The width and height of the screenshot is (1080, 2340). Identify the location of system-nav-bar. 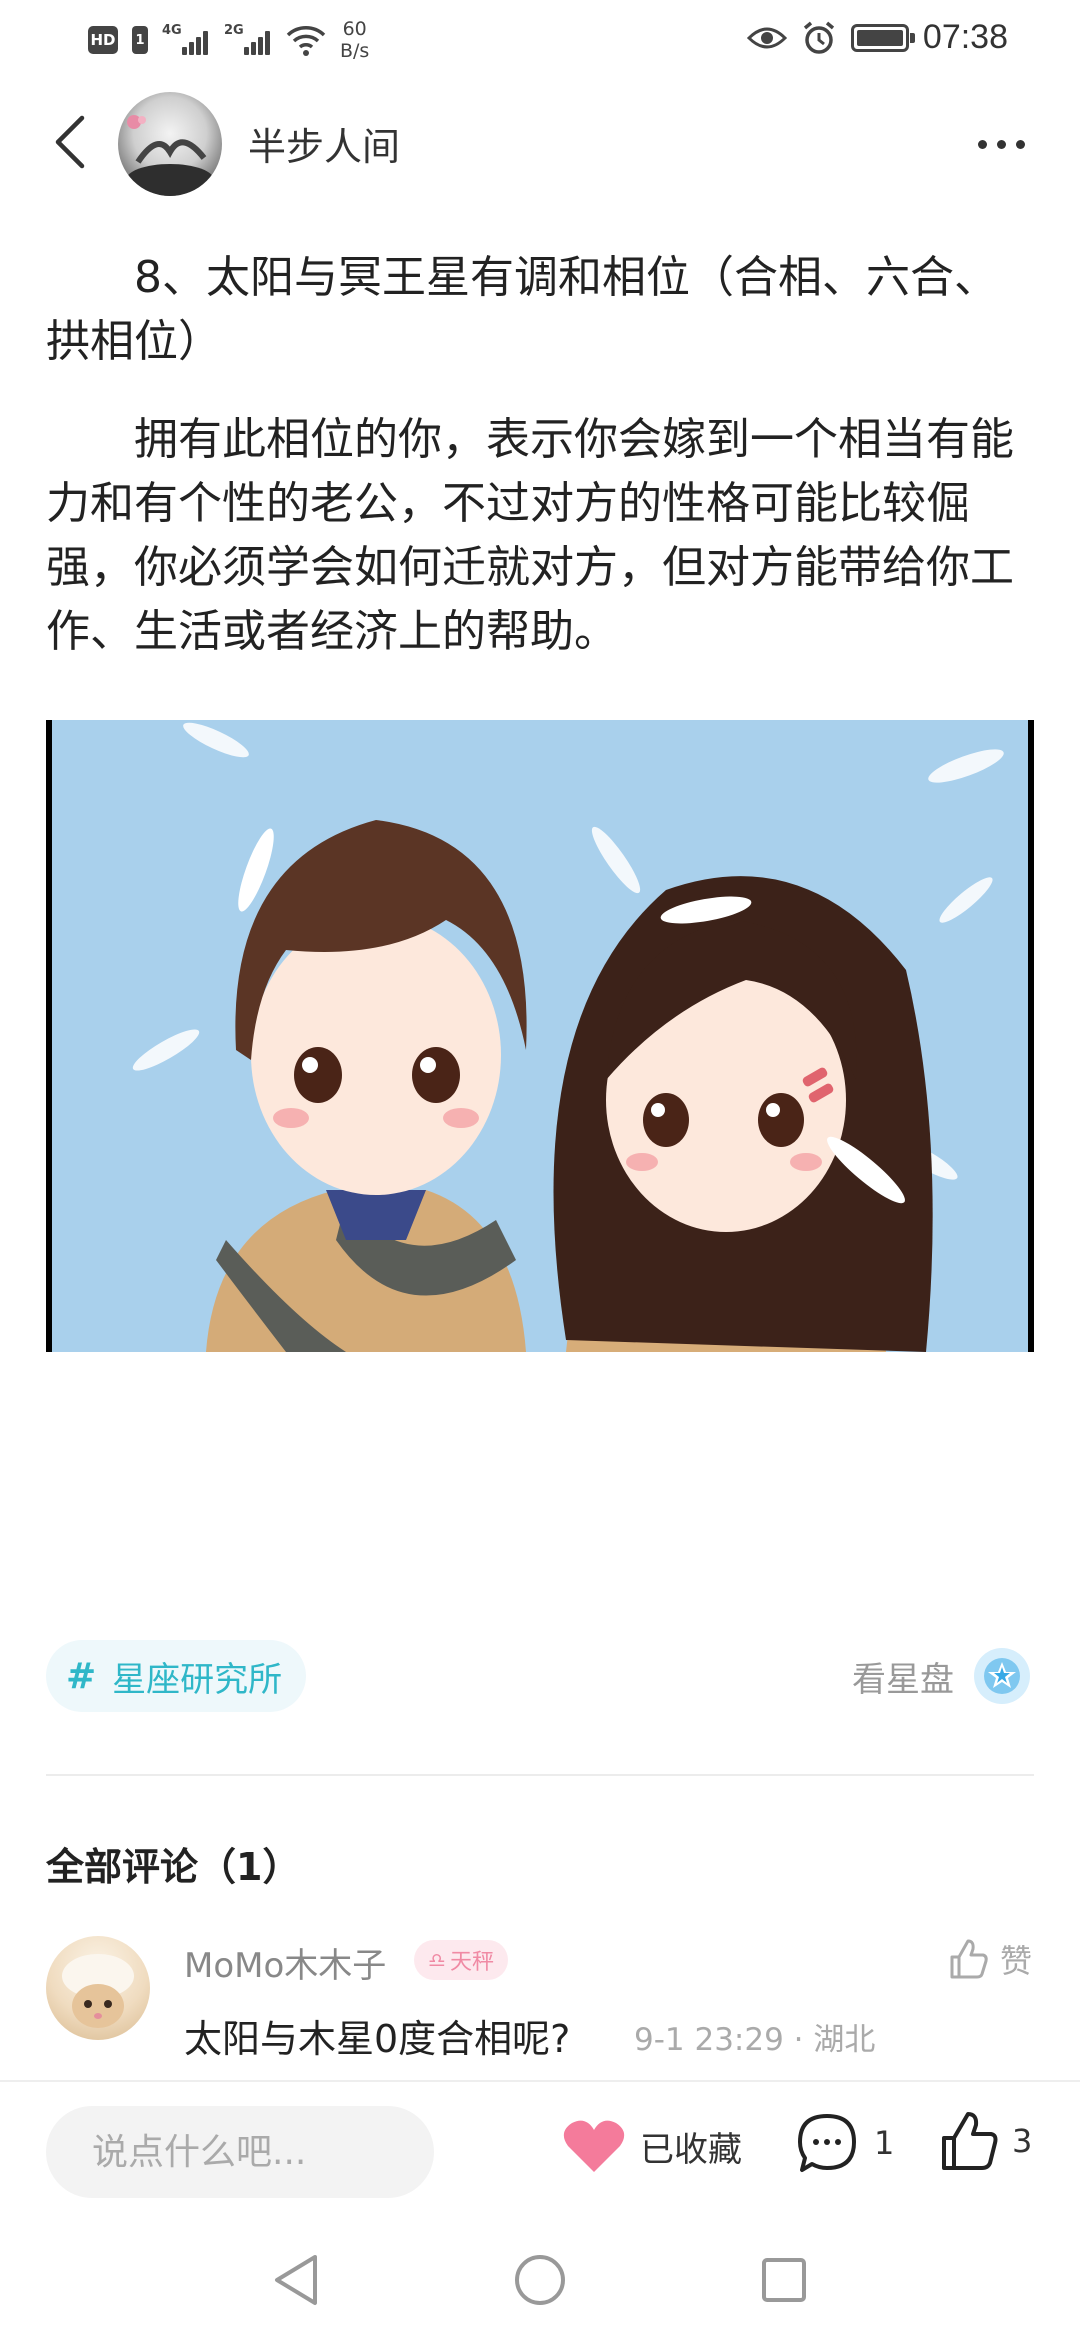
(540, 2280).